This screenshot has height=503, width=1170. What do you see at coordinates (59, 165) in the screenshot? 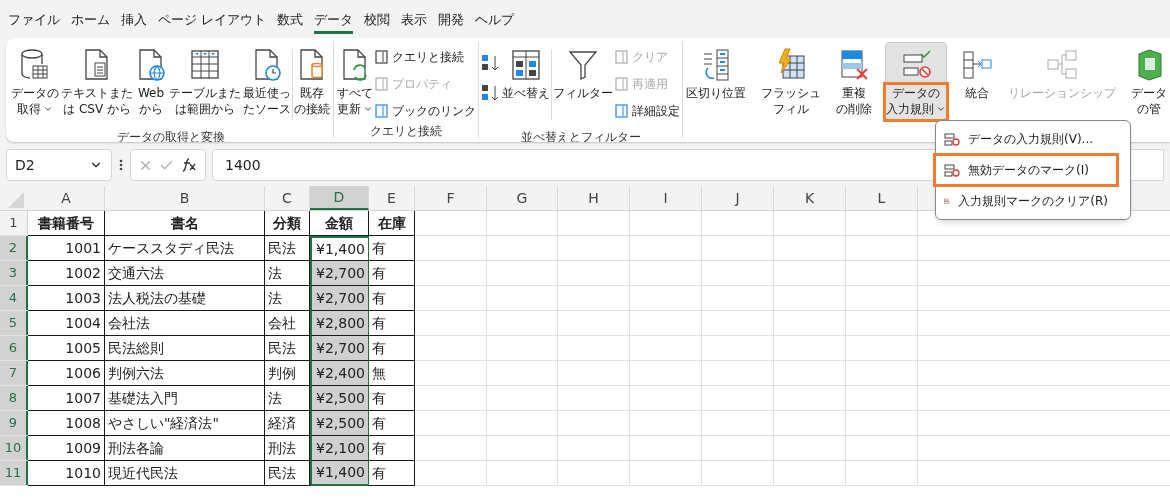
I see `name-box: D2` at bounding box center [59, 165].